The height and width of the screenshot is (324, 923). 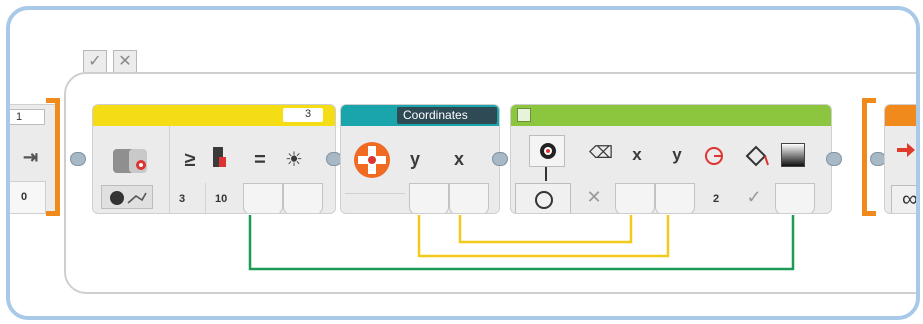 What do you see at coordinates (303, 198) in the screenshot?
I see `measured-value-output` at bounding box center [303, 198].